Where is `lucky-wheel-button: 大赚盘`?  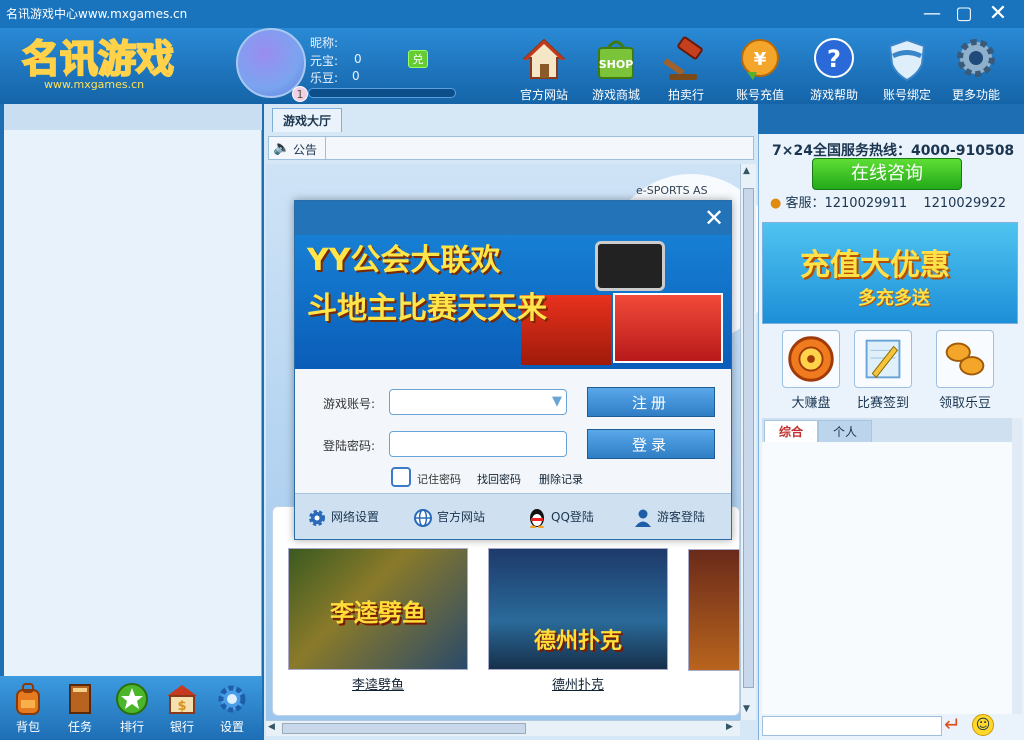
lucky-wheel-button: 大赚盘 is located at coordinates (811, 370).